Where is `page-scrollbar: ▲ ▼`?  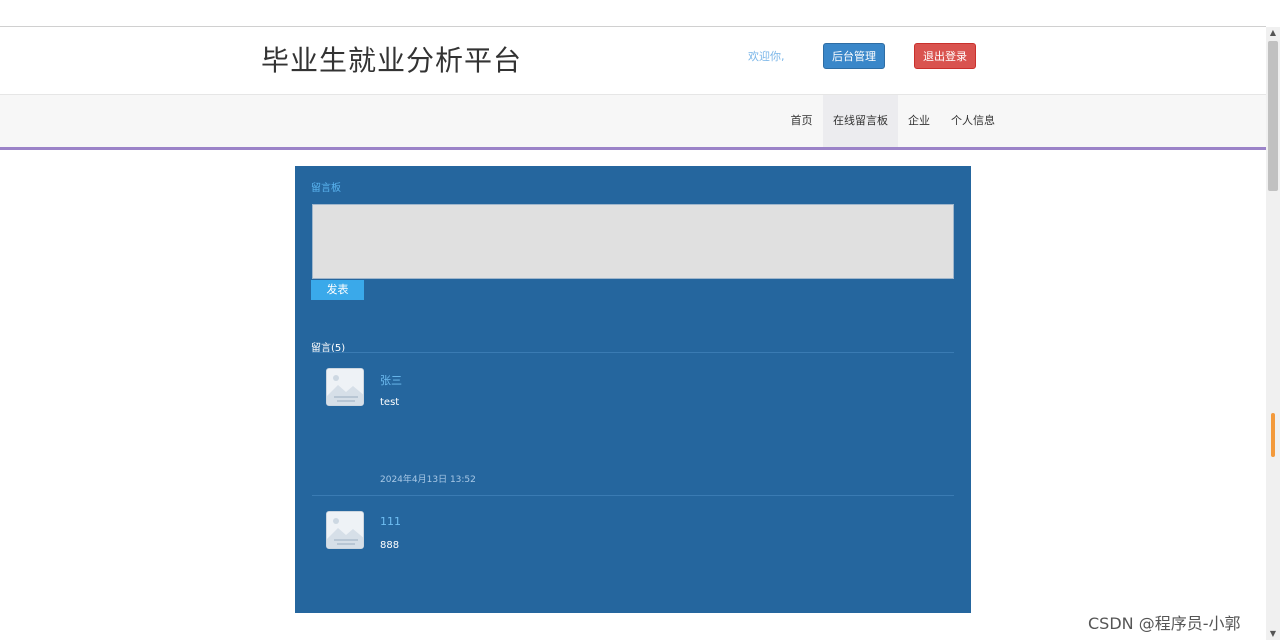
page-scrollbar: ▲ ▼ is located at coordinates (1273, 333).